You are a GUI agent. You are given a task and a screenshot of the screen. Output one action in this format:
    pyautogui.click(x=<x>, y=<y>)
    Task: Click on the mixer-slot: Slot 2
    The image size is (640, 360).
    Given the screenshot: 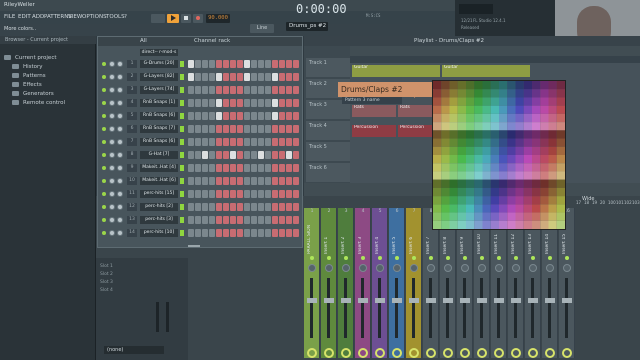 What is the action you would take?
    pyautogui.click(x=141, y=275)
    